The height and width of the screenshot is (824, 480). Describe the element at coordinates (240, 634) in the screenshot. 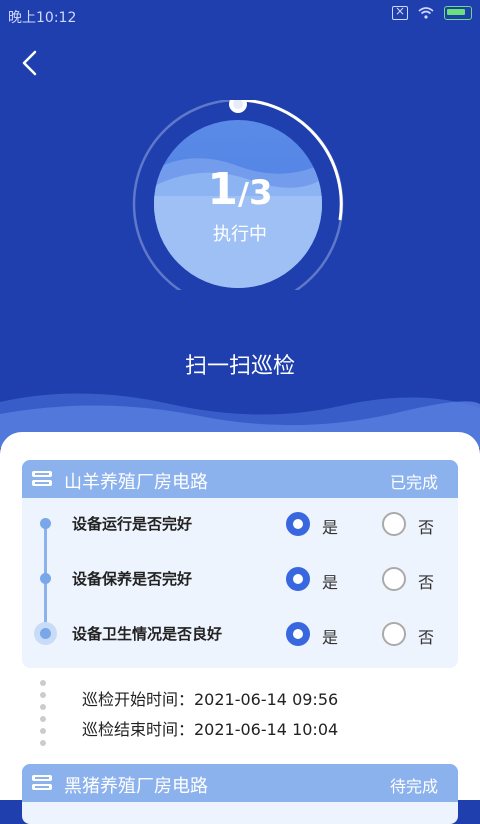

I see `check-item: 设备卫生情况是否良好 是 否` at that location.